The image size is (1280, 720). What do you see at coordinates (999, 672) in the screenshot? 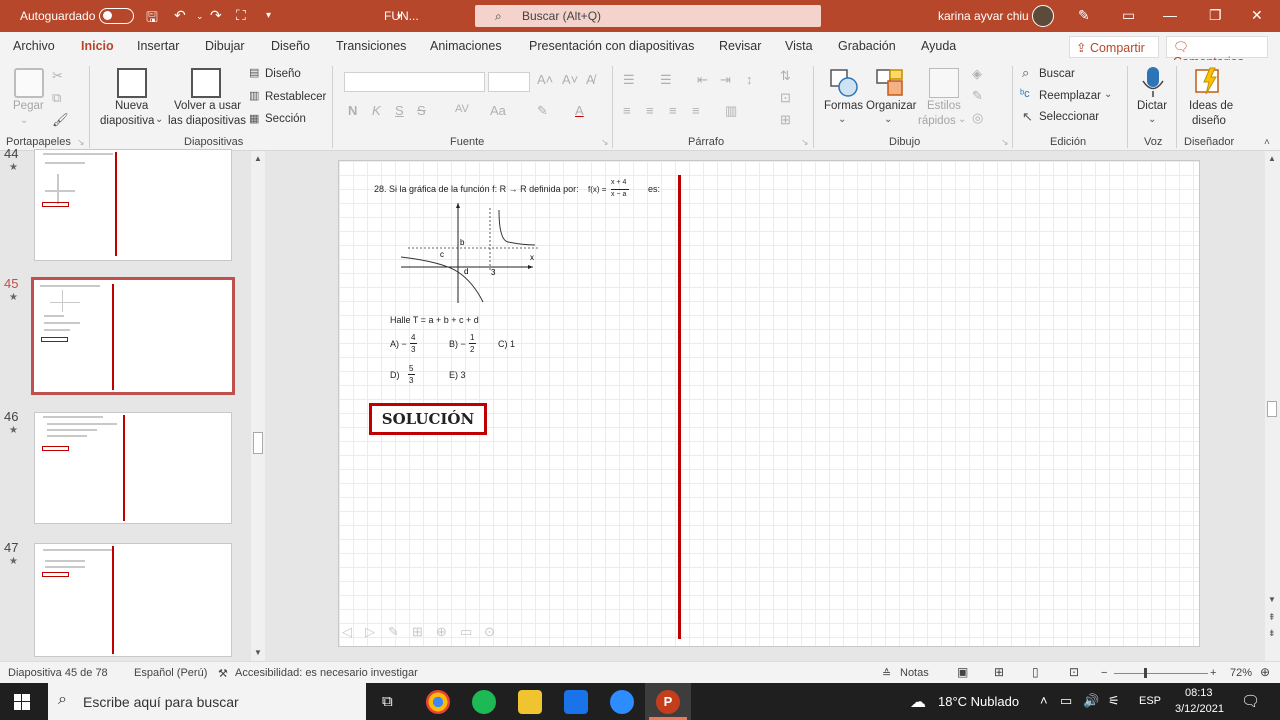
I see `slide-sorter-icon: ⊞` at bounding box center [999, 672].